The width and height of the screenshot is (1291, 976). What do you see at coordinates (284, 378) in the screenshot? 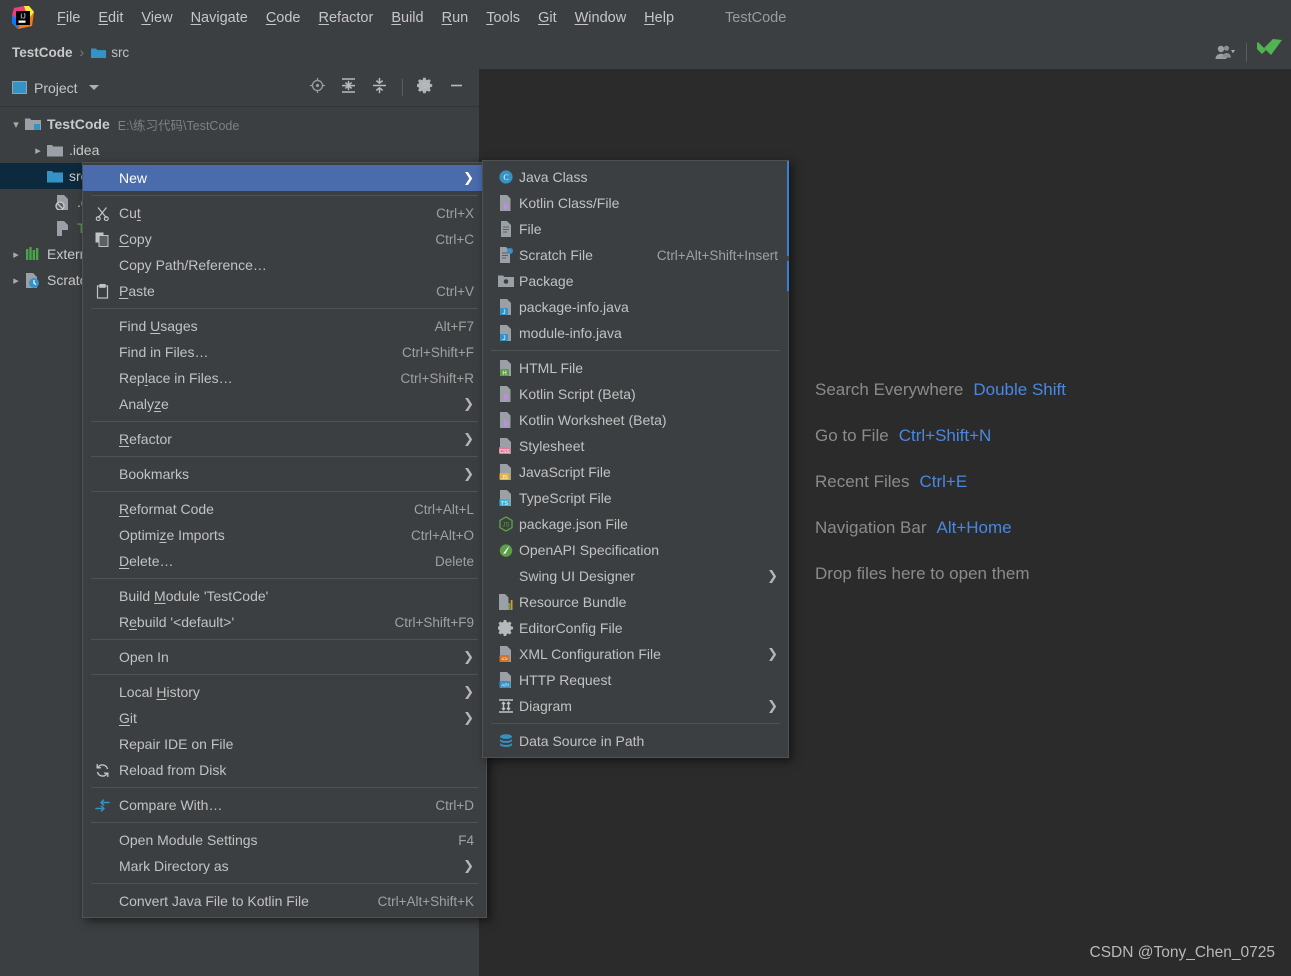
I see `menu-item-replace-in-files: Replace in Files… Ctrl+Shift+R` at bounding box center [284, 378].